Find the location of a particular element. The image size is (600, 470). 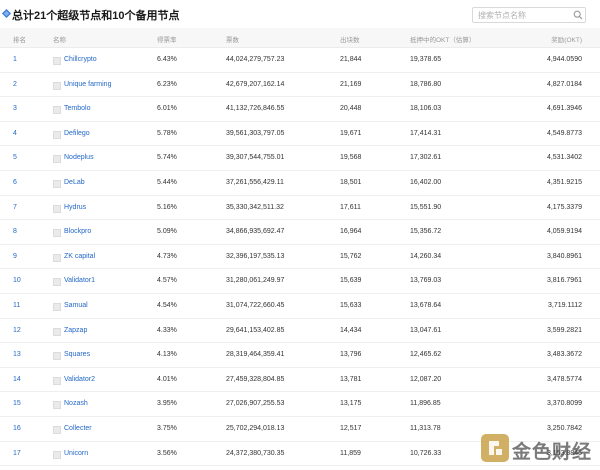

vote-rate-cell: 6.23% is located at coordinates (167, 84).